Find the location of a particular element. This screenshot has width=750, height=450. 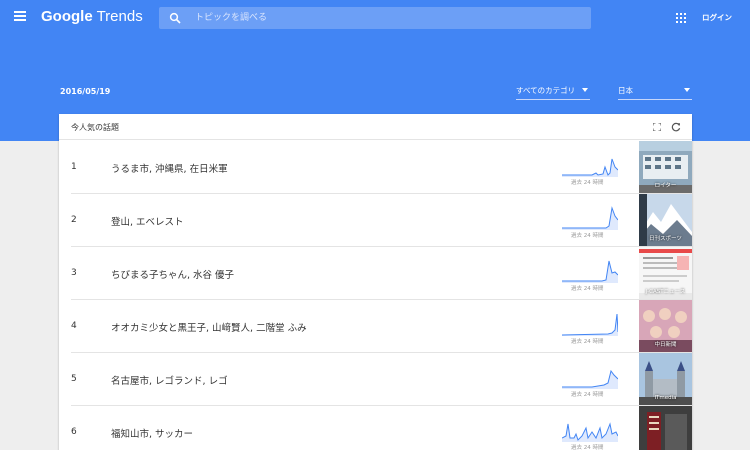

trend-row: 1 うるま市, 沖縄県, 在日米軍 過去 24 時間 ロイター is located at coordinates (381, 167).